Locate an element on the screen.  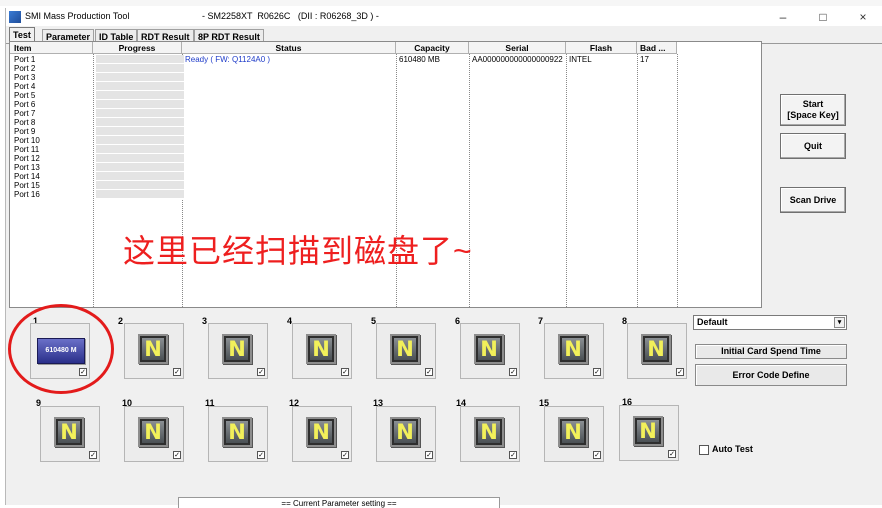
column-header-capacity: Capacity is located at coordinates (432, 48).